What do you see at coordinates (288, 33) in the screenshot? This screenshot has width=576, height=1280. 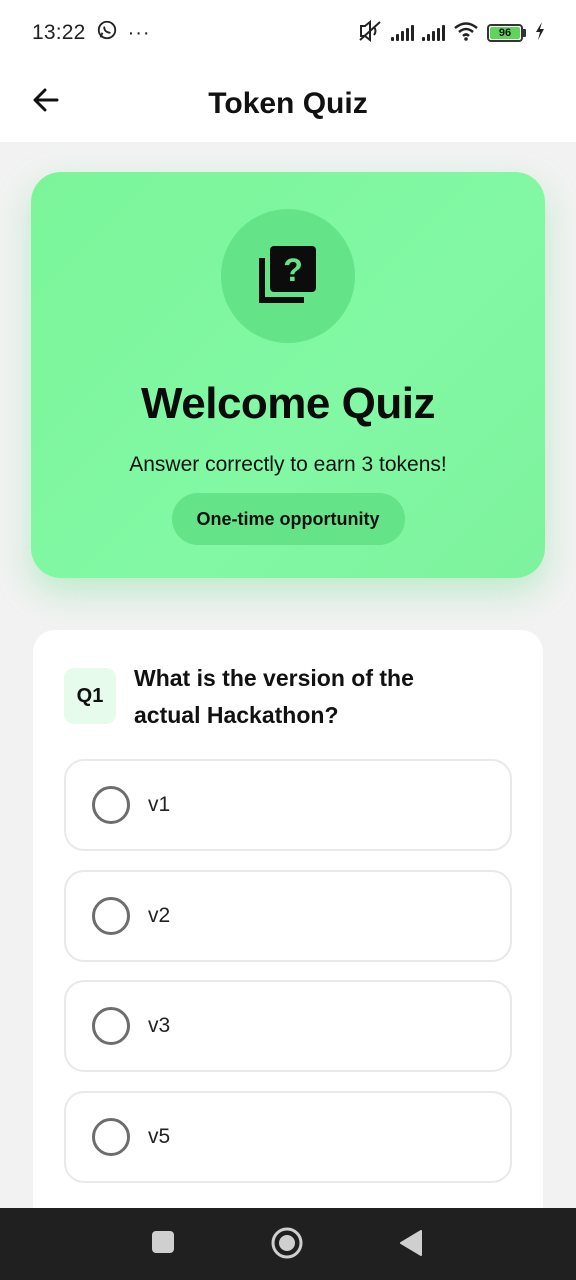 I see `status-bar: 13:22 ··· 96` at bounding box center [288, 33].